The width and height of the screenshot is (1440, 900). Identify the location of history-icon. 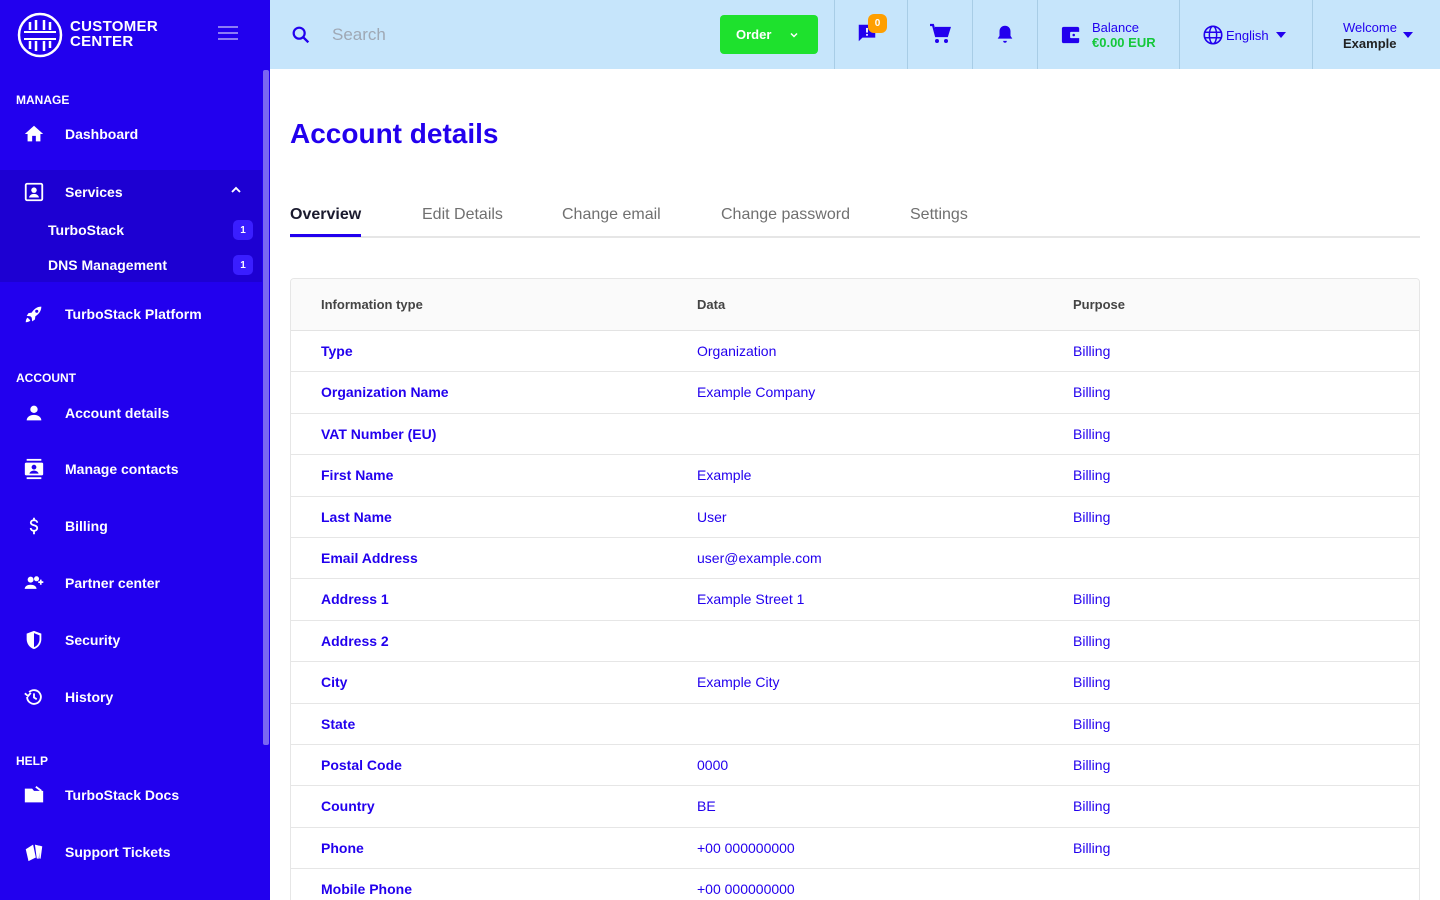
(34, 697).